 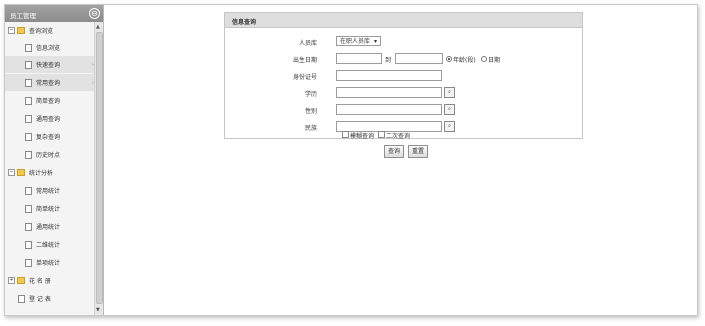 I want to click on tree-item-simple-query: 简单查询, so click(x=50, y=100).